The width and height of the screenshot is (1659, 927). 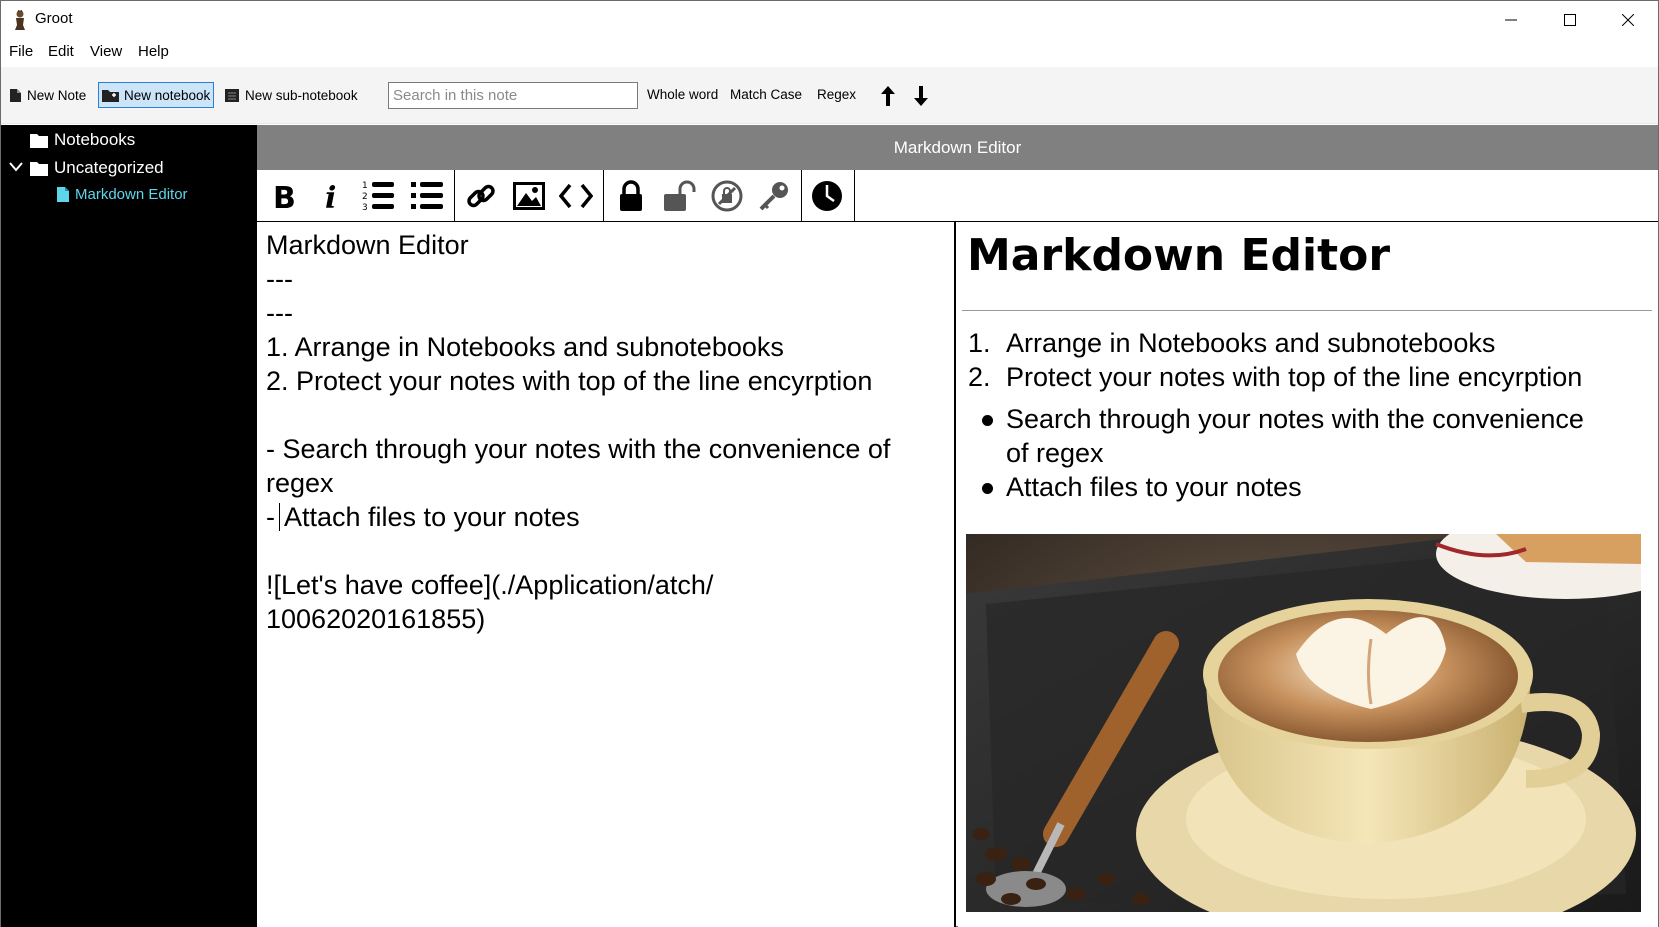 I want to click on decrypt-icon, so click(x=727, y=196).